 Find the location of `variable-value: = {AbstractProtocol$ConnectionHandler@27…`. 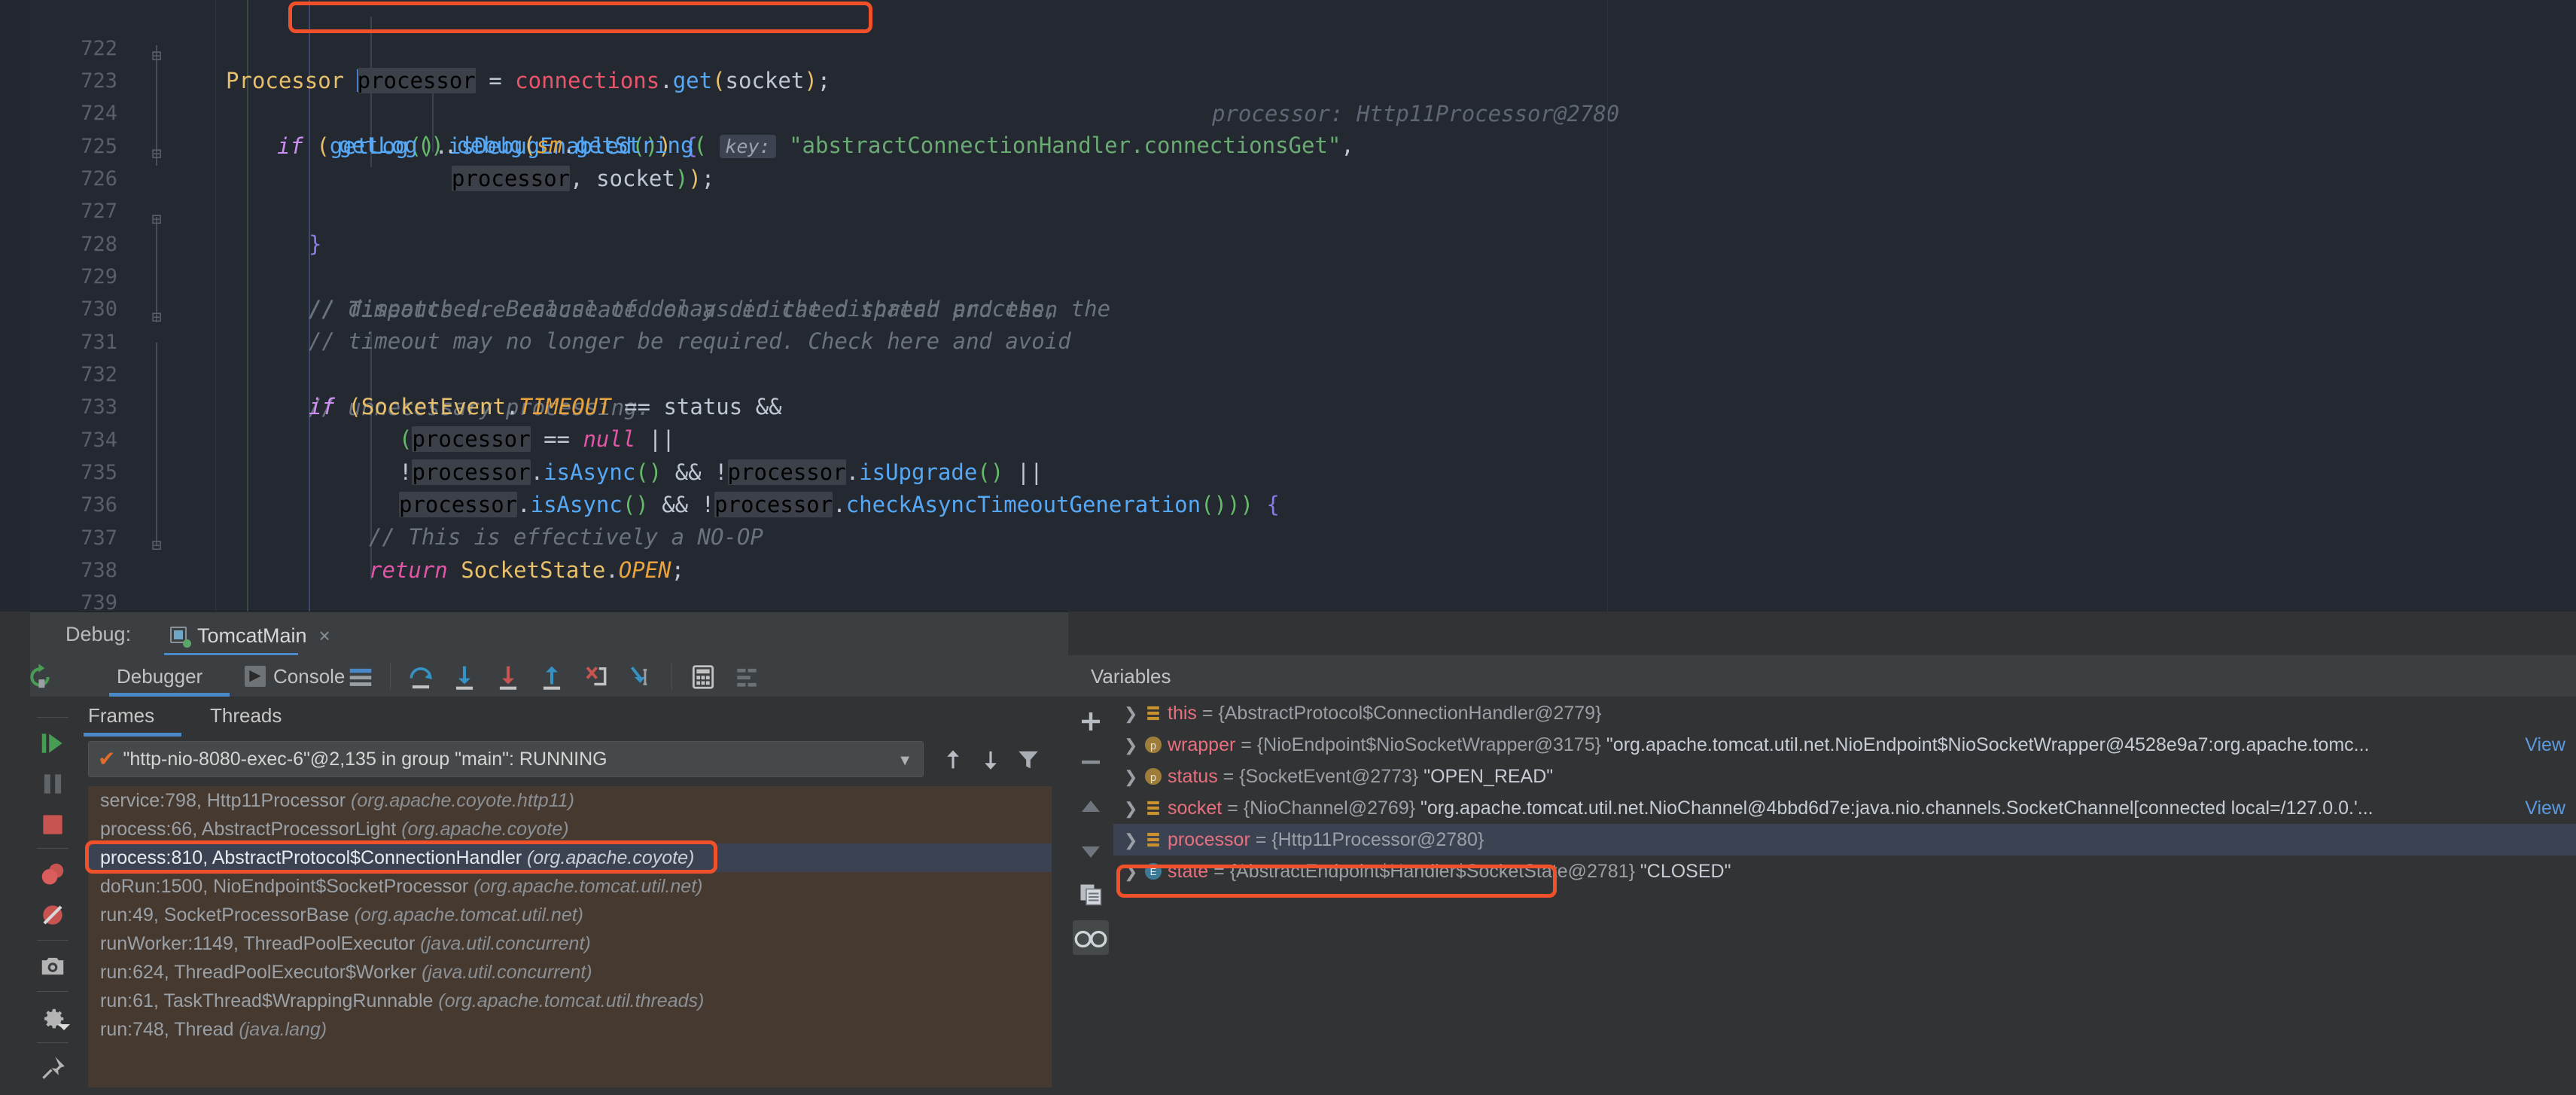

variable-value: = {AbstractProtocol$ConnectionHandler@27… is located at coordinates (1401, 713).